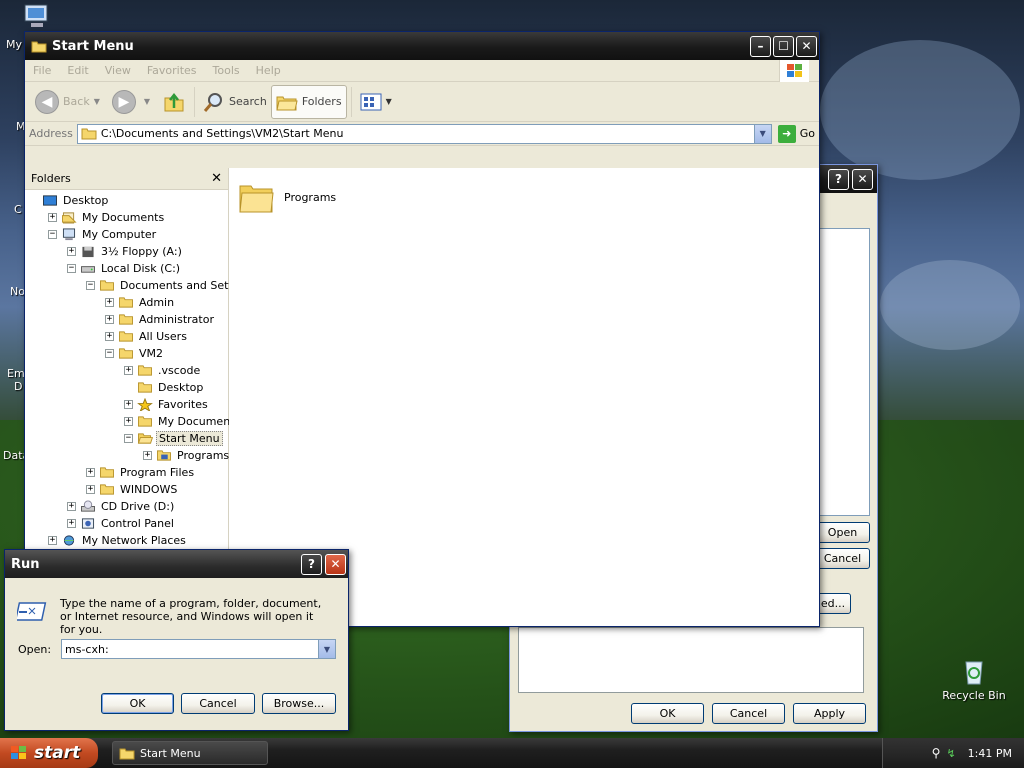 The height and width of the screenshot is (768, 1024). What do you see at coordinates (794, 71) in the screenshot?
I see `windows-logo-icon` at bounding box center [794, 71].